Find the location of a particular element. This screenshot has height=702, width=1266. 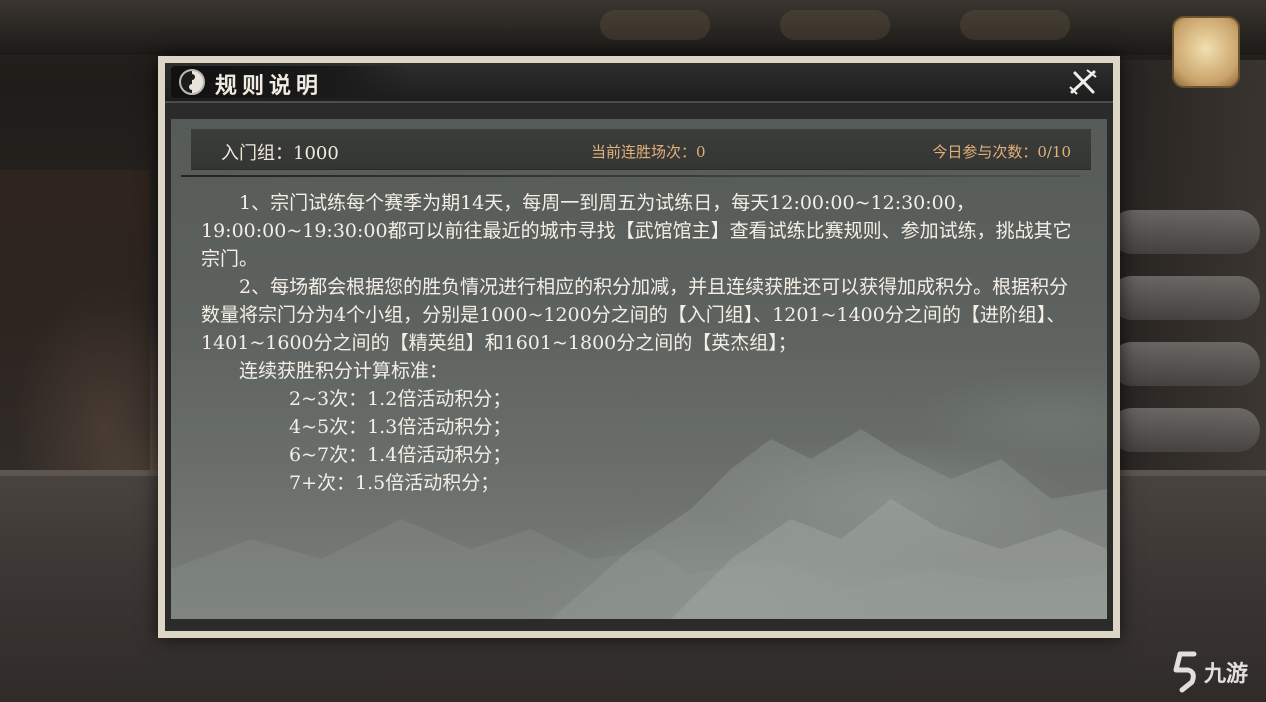

current-group-score: 入门组：1000 is located at coordinates (280, 153).